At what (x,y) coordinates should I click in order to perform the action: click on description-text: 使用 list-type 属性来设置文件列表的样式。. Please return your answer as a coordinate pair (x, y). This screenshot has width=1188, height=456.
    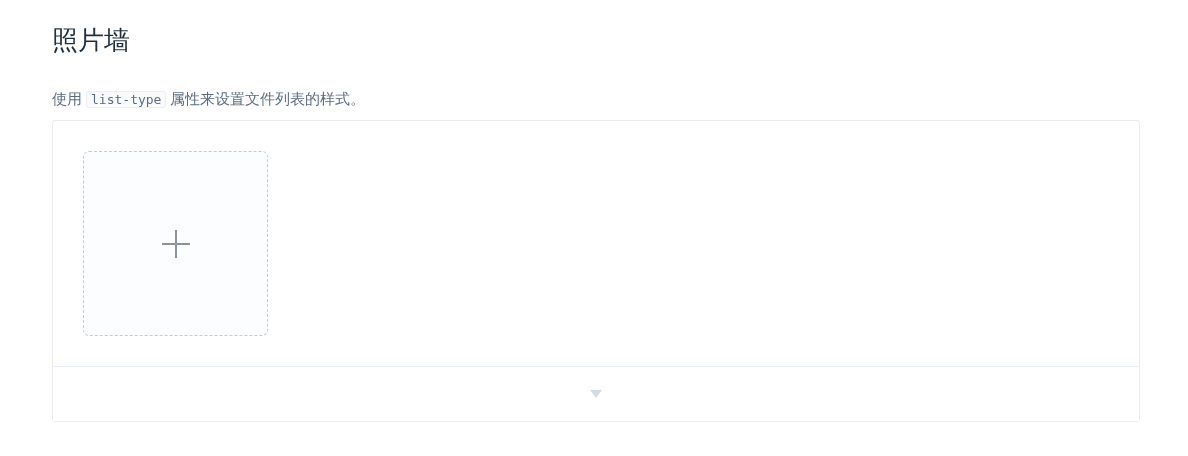
    Looking at the image, I should click on (209, 99).